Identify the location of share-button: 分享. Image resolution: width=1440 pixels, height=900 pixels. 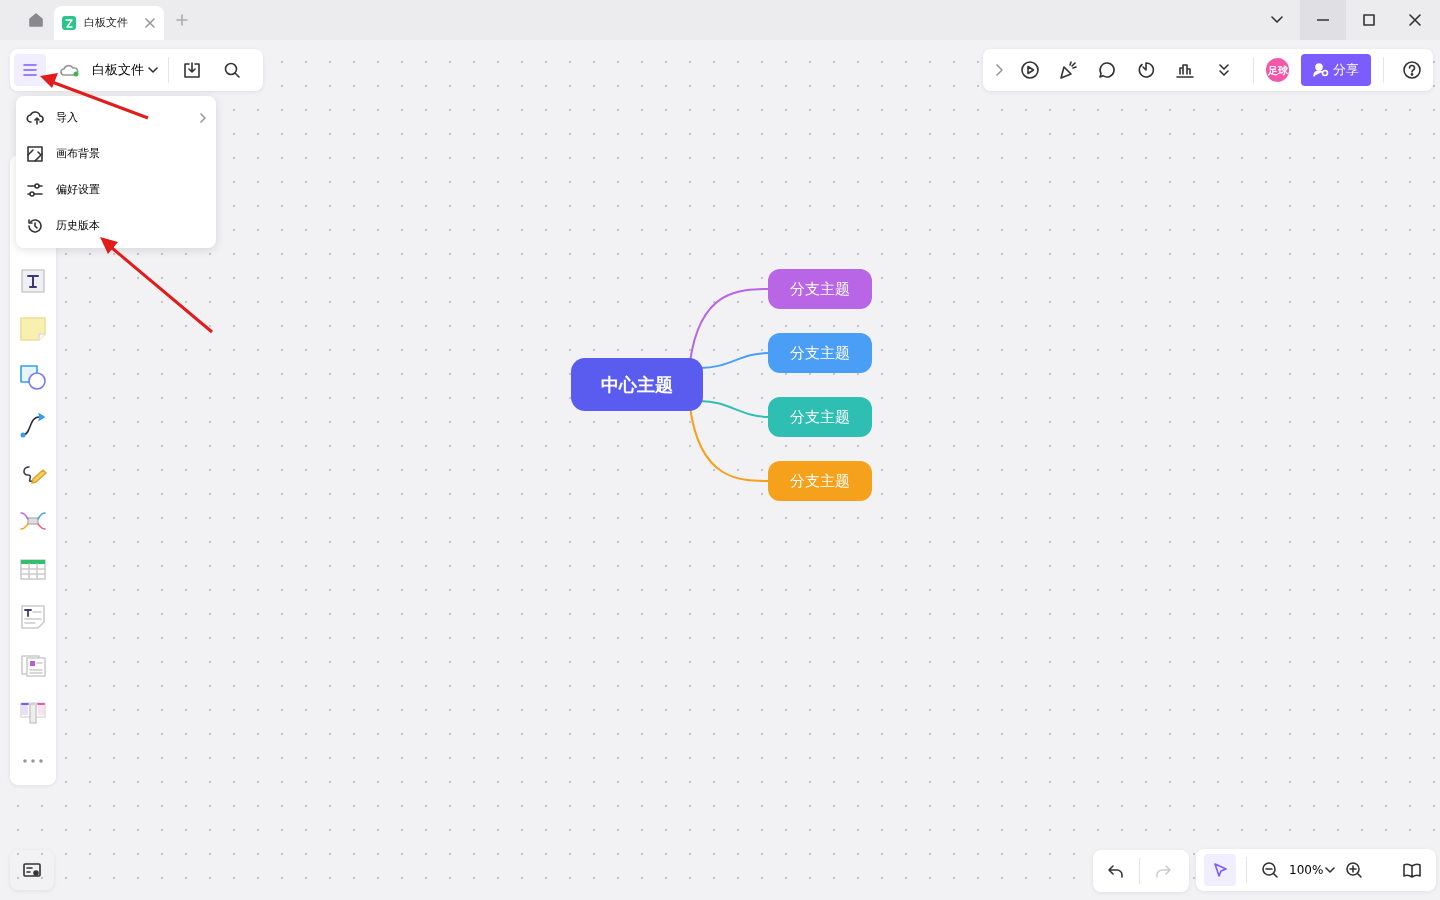
(1336, 70).